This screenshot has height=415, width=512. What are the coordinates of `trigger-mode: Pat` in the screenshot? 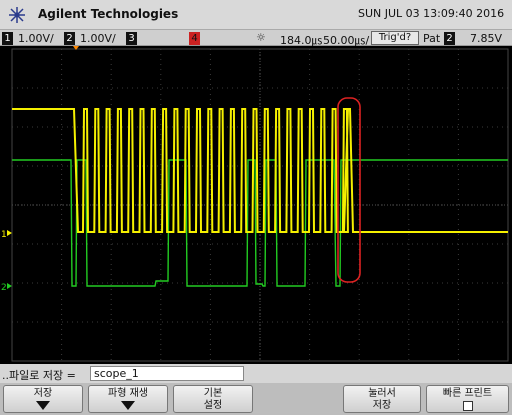 It's located at (431, 38).